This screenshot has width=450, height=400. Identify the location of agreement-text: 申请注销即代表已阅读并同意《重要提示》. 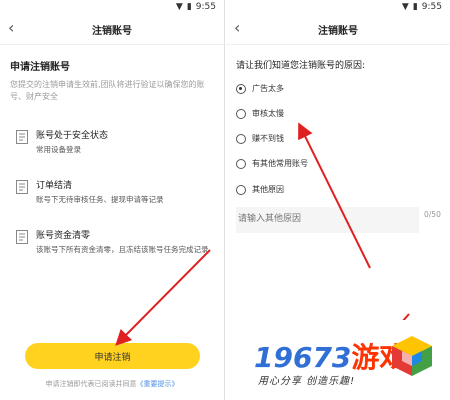
(112, 384).